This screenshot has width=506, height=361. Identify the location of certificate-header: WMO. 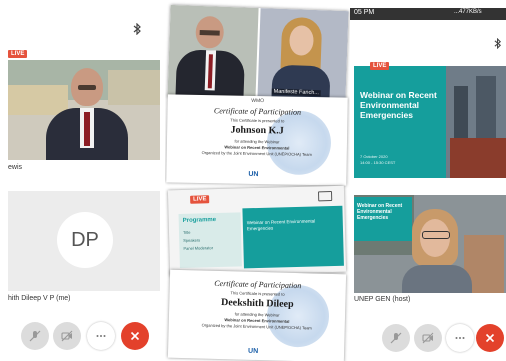
(258, 101).